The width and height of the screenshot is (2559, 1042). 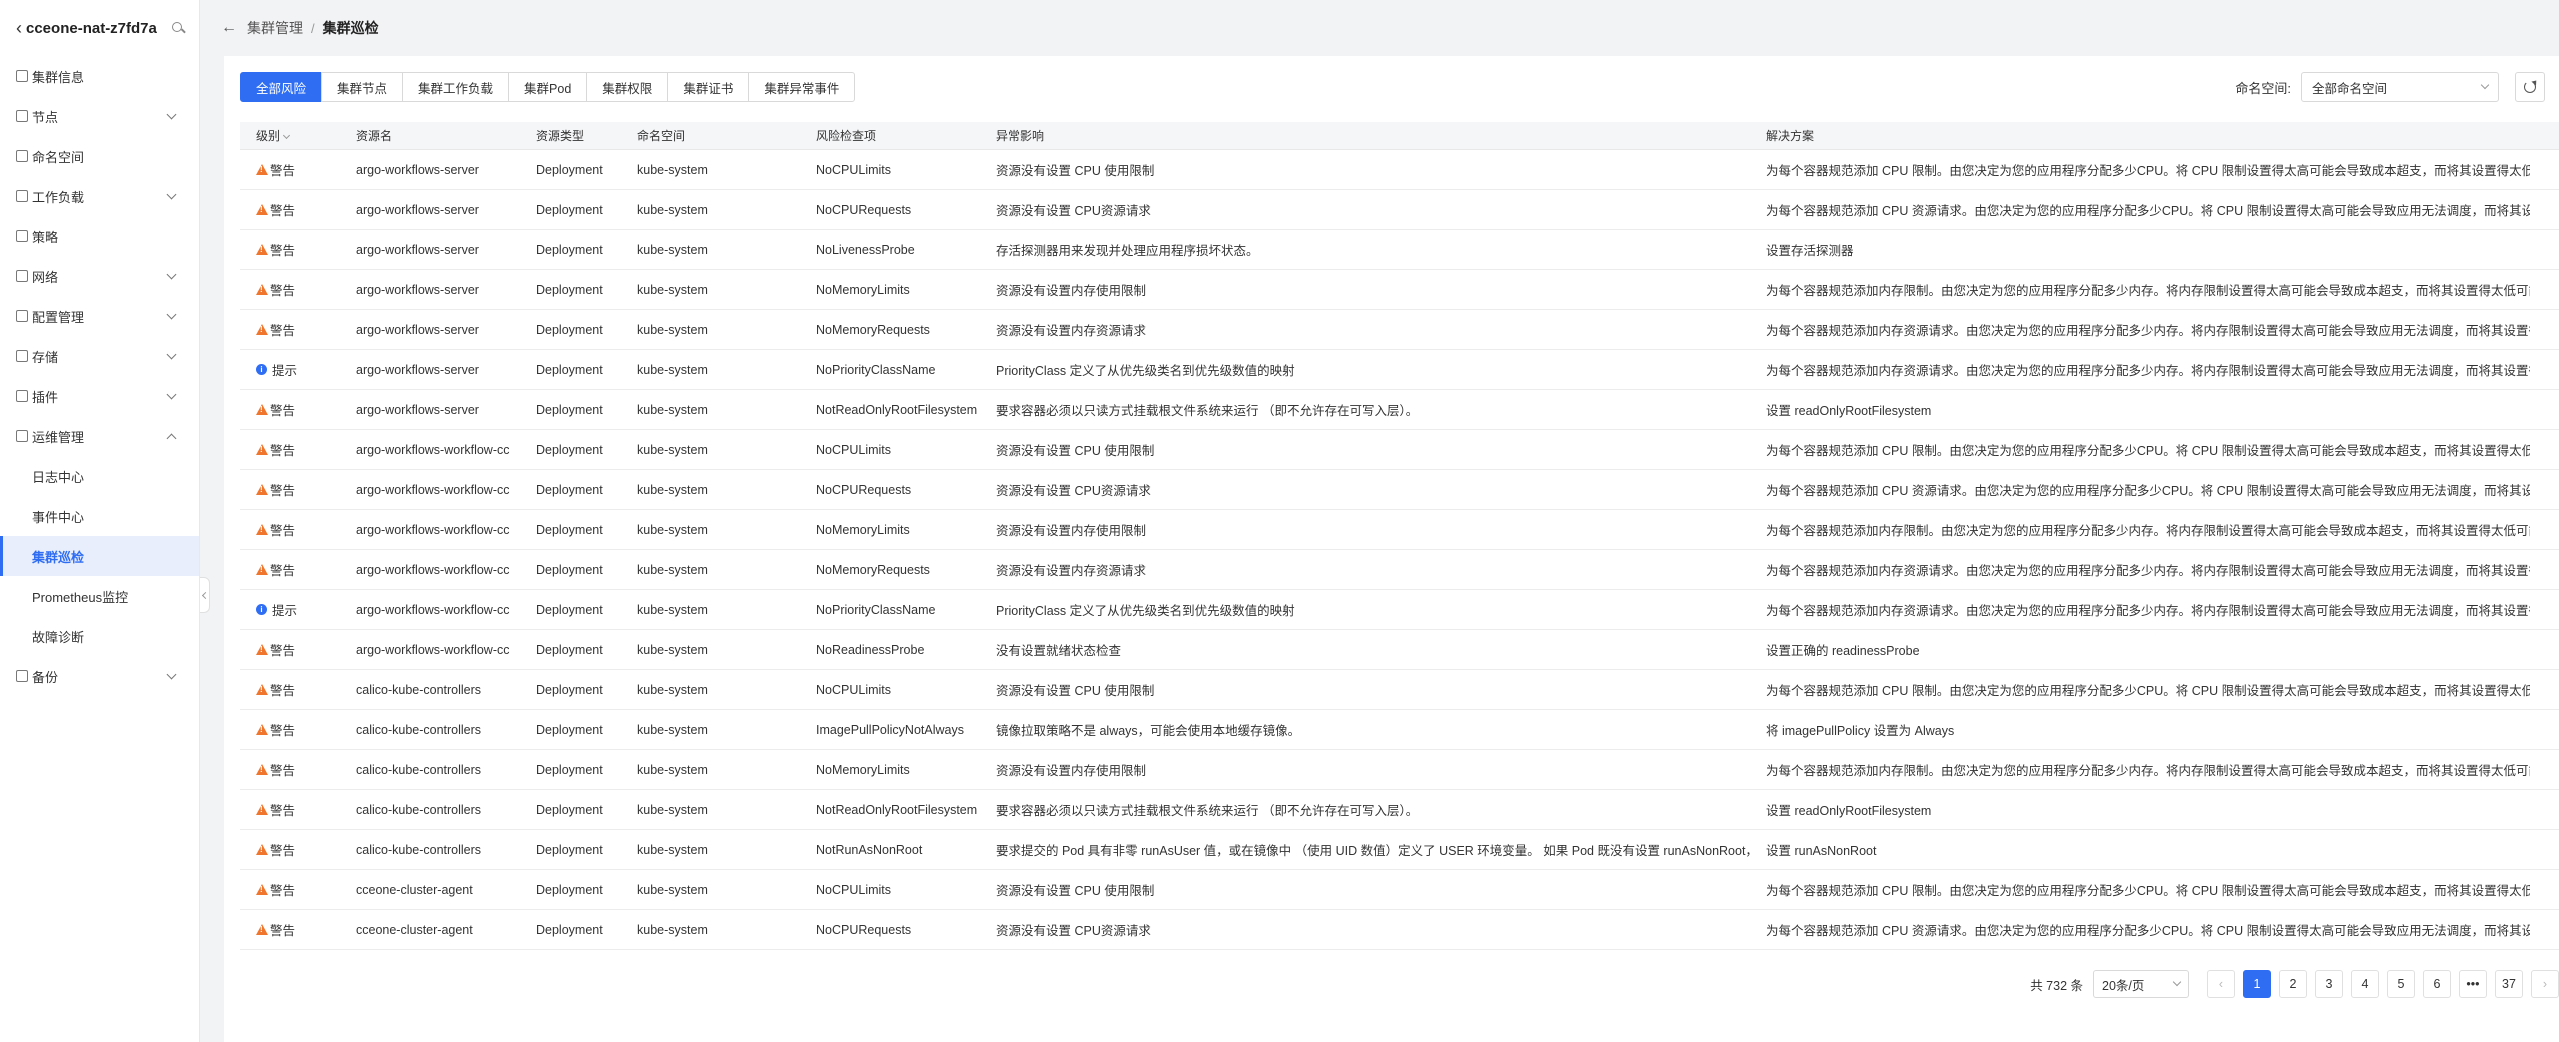 I want to click on sidebar-item-1: 节点, so click(x=99, y=116).